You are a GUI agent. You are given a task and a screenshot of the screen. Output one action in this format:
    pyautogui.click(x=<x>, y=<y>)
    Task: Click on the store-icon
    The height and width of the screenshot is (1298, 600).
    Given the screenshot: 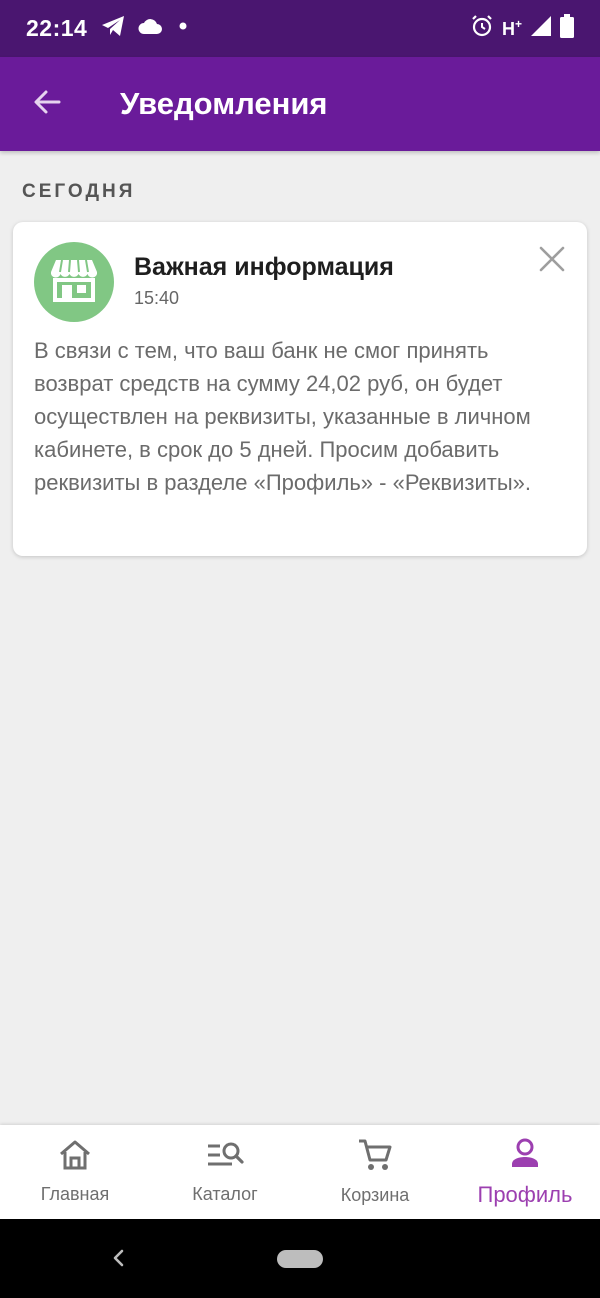 What is the action you would take?
    pyautogui.click(x=74, y=282)
    